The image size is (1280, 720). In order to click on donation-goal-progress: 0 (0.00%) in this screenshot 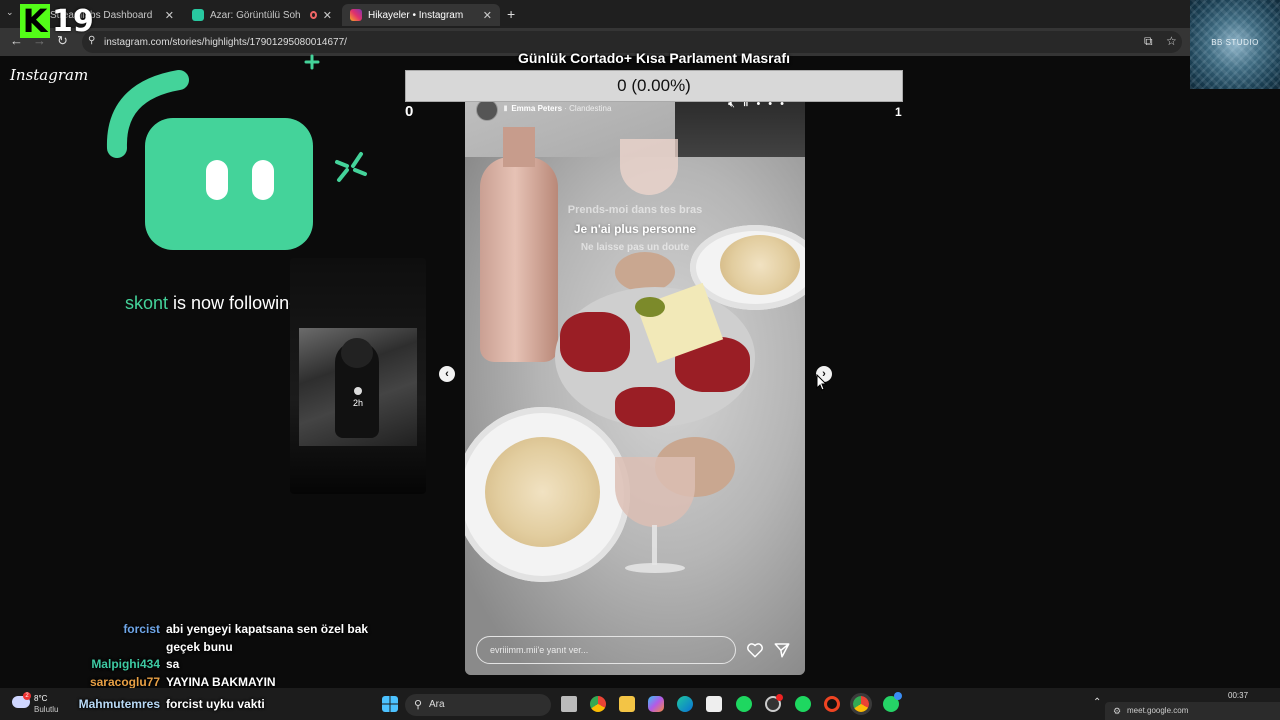, I will do `click(654, 85)`.